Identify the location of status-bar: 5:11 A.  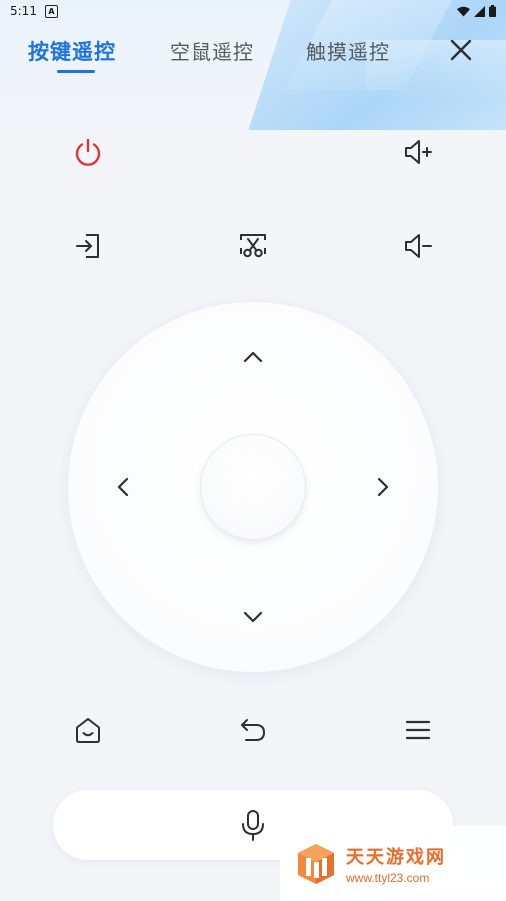
(253, 11).